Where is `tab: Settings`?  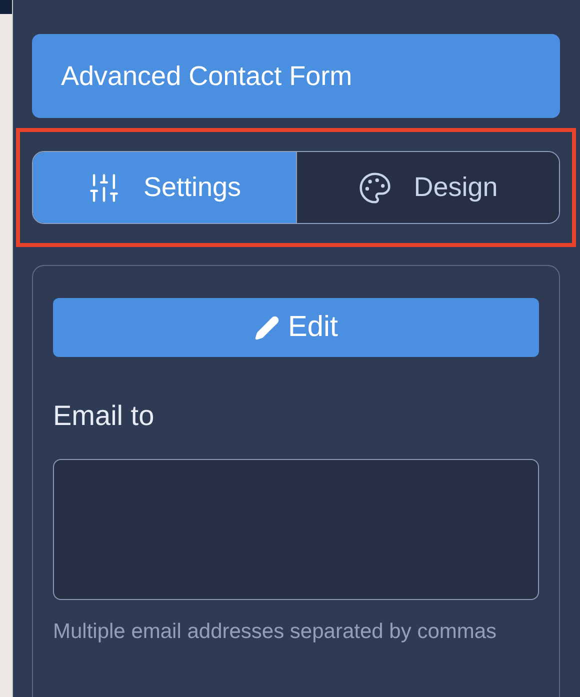
tab: Settings is located at coordinates (164, 187).